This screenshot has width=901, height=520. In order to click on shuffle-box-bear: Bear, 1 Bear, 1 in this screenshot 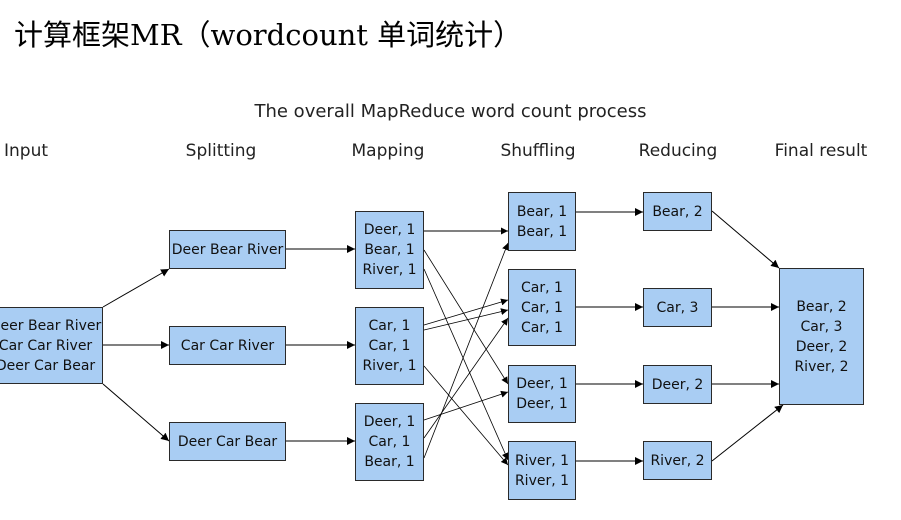, I will do `click(542, 221)`.